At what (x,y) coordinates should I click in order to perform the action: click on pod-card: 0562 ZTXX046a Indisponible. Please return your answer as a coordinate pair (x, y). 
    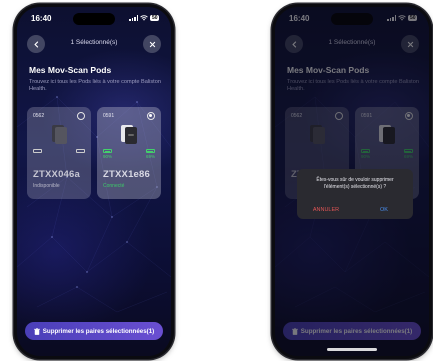
    Looking at the image, I should click on (59, 153).